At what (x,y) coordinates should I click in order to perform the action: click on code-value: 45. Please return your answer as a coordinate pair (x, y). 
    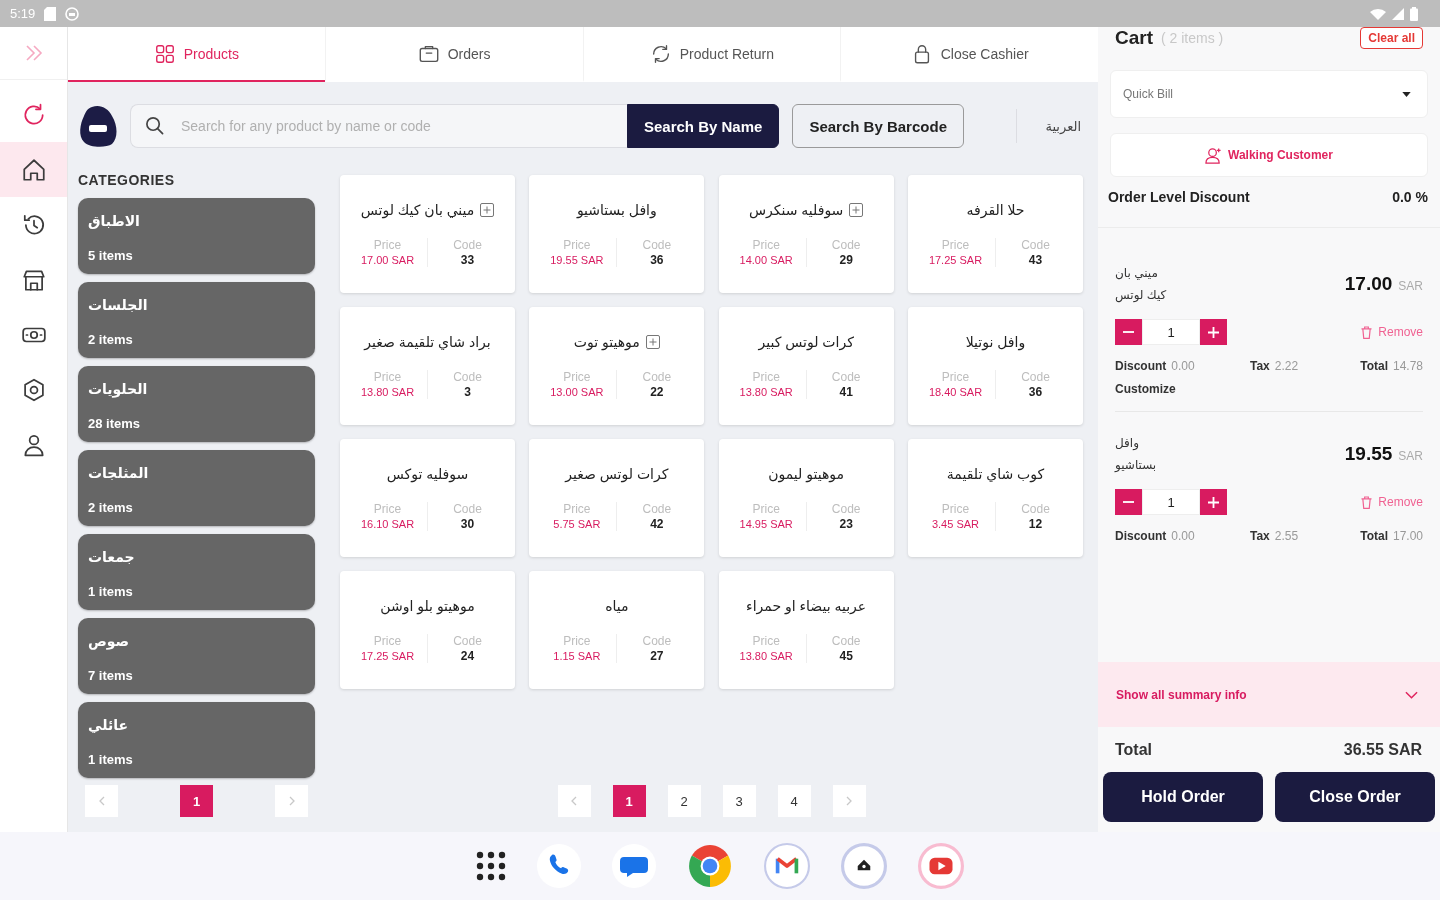
    Looking at the image, I should click on (846, 656).